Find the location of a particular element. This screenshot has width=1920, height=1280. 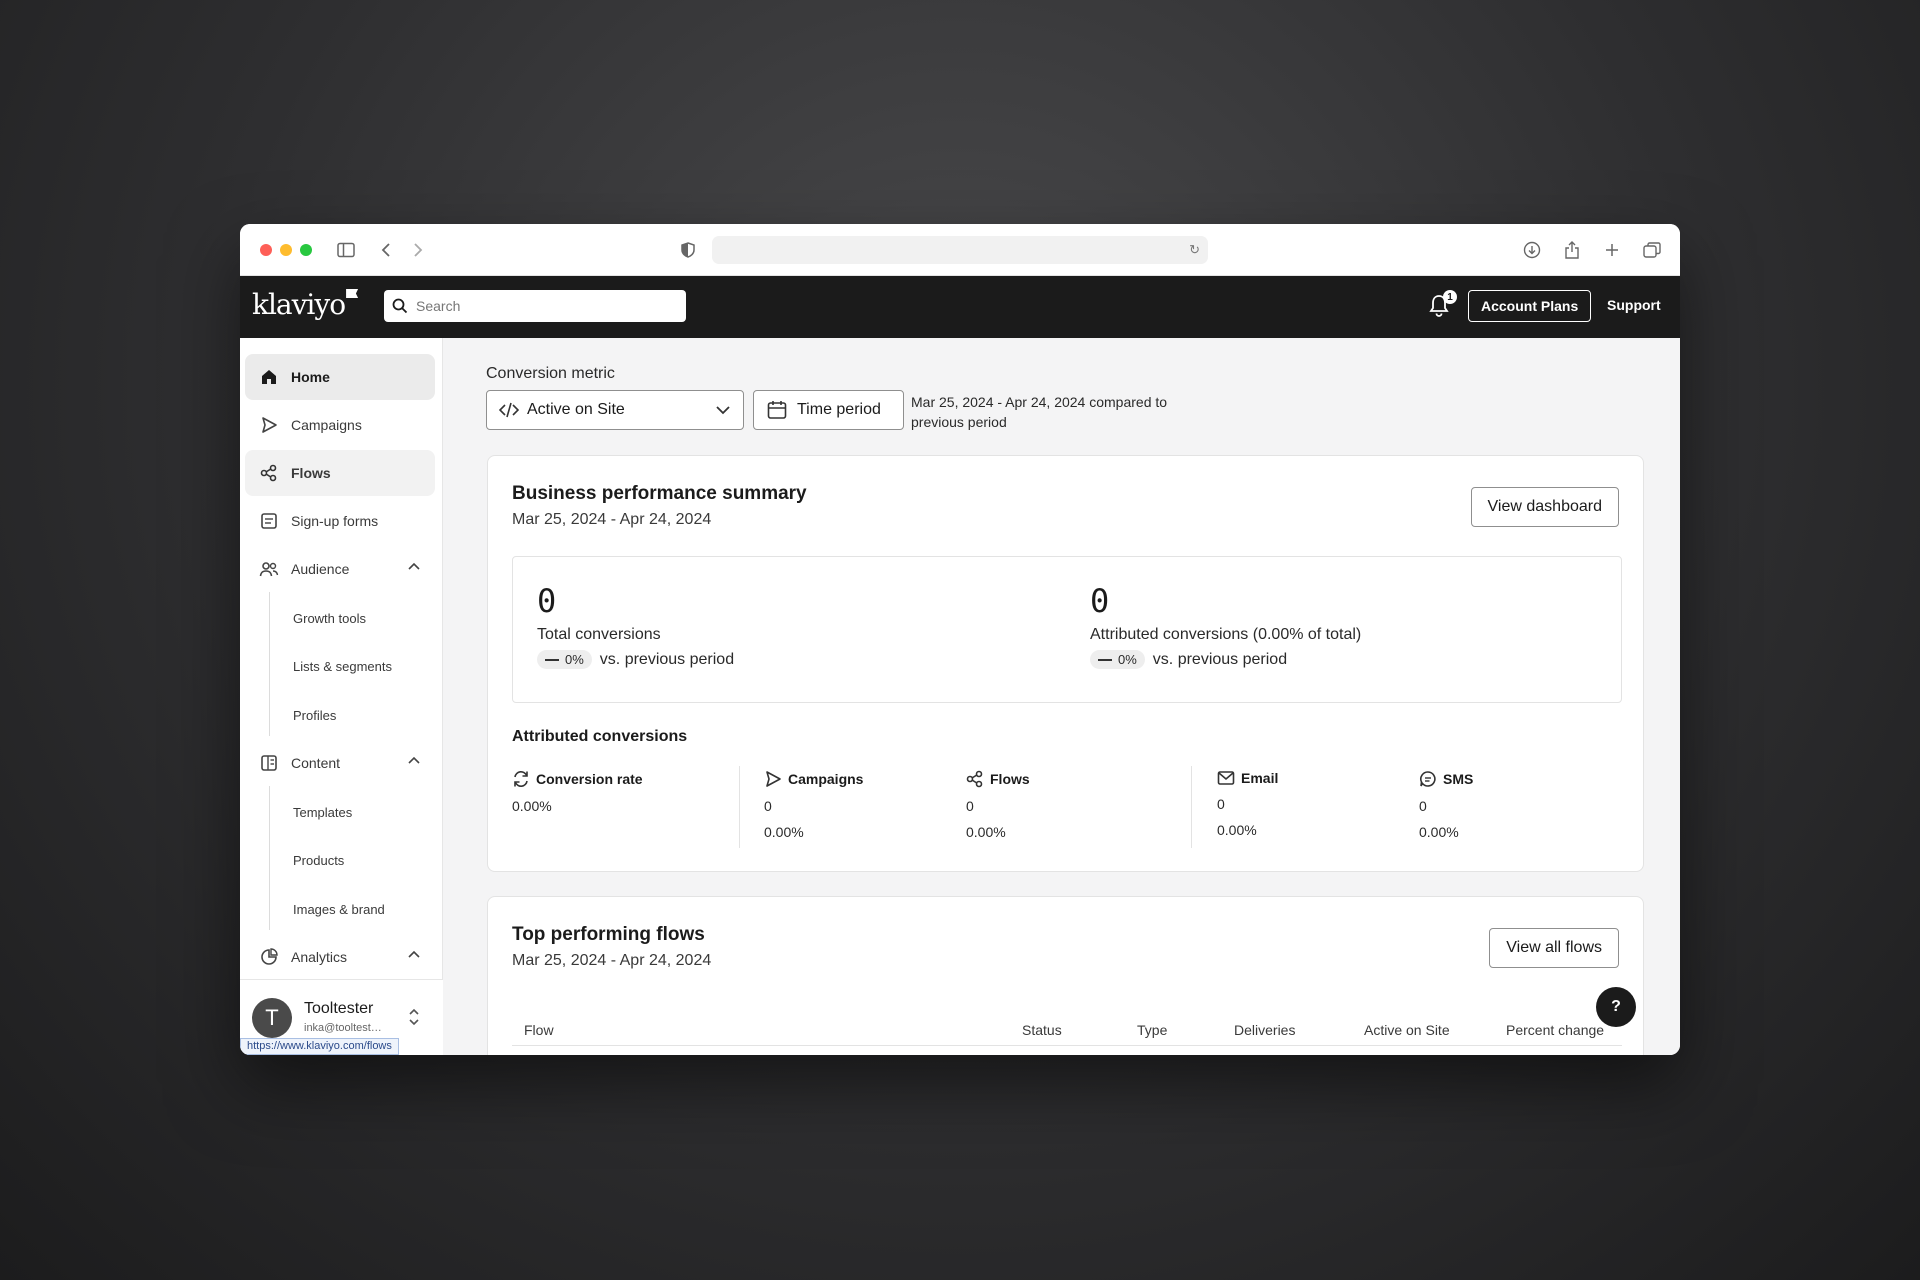

column-header-flow: Flow is located at coordinates (539, 1030).